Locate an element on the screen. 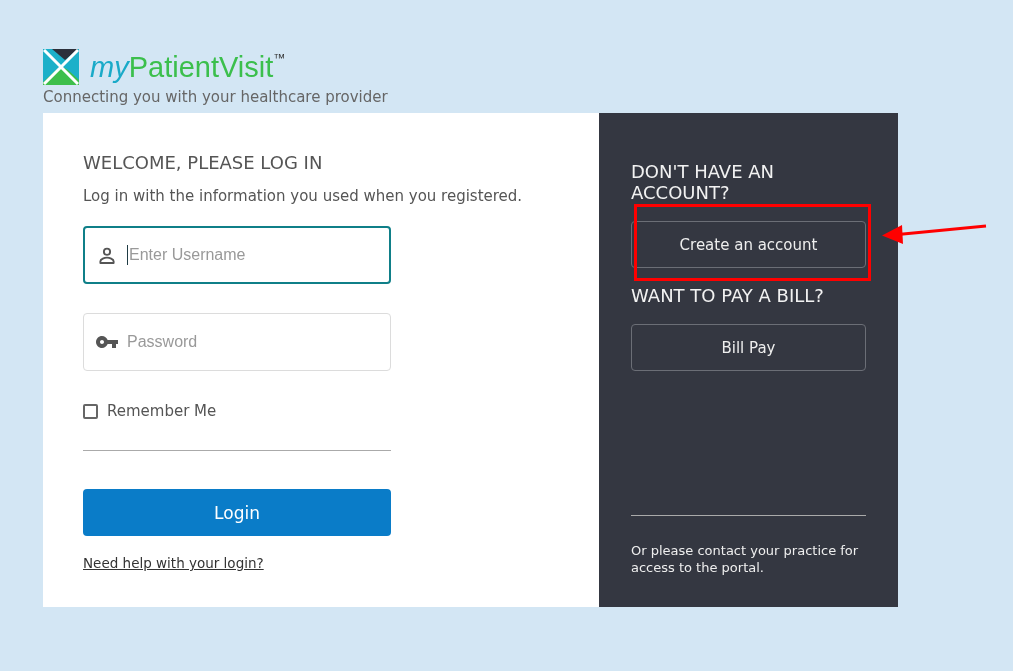 This screenshot has height=671, width=1013. remember-me-label: Remember Me is located at coordinates (162, 411).